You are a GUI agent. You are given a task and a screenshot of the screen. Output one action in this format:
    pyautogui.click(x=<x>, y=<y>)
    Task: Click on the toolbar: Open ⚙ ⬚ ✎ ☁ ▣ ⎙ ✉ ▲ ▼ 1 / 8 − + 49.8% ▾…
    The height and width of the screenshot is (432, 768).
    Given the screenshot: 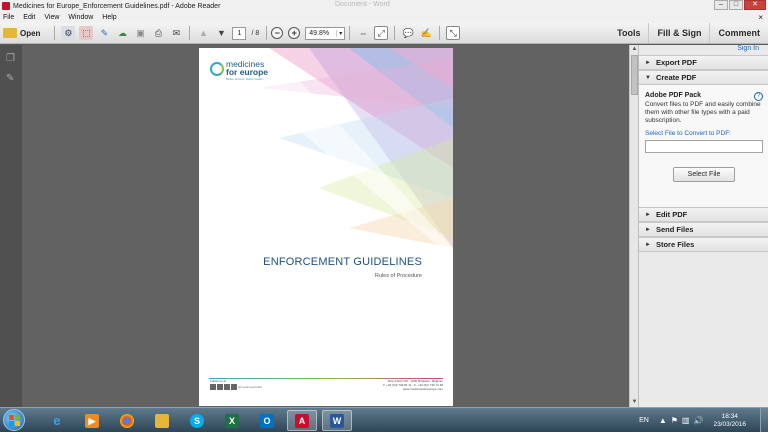 What is the action you would take?
    pyautogui.click(x=384, y=33)
    